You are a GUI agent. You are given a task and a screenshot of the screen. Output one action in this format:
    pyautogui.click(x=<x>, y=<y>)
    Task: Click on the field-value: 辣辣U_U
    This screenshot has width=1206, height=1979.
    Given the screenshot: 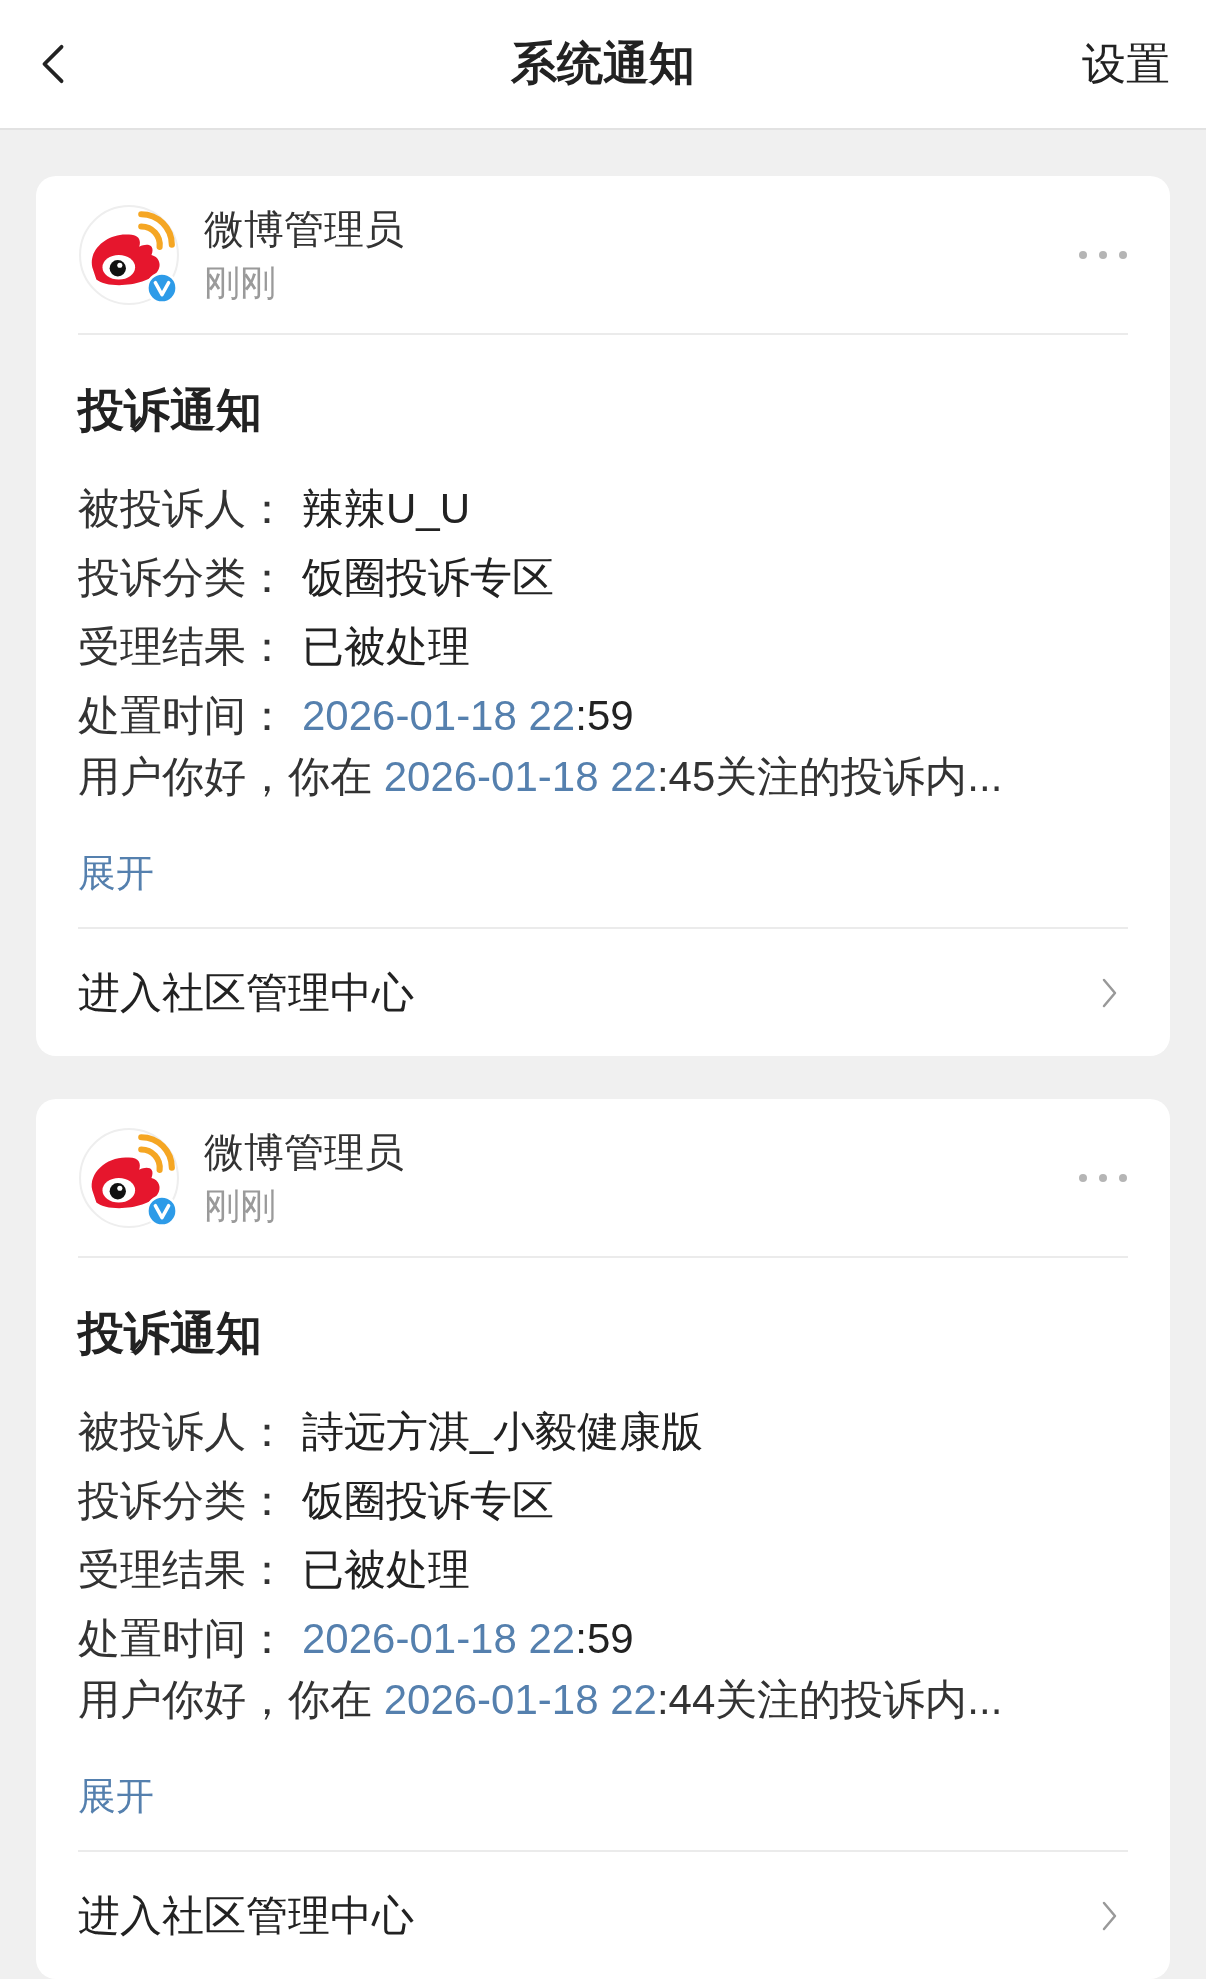 What is the action you would take?
    pyautogui.click(x=386, y=509)
    